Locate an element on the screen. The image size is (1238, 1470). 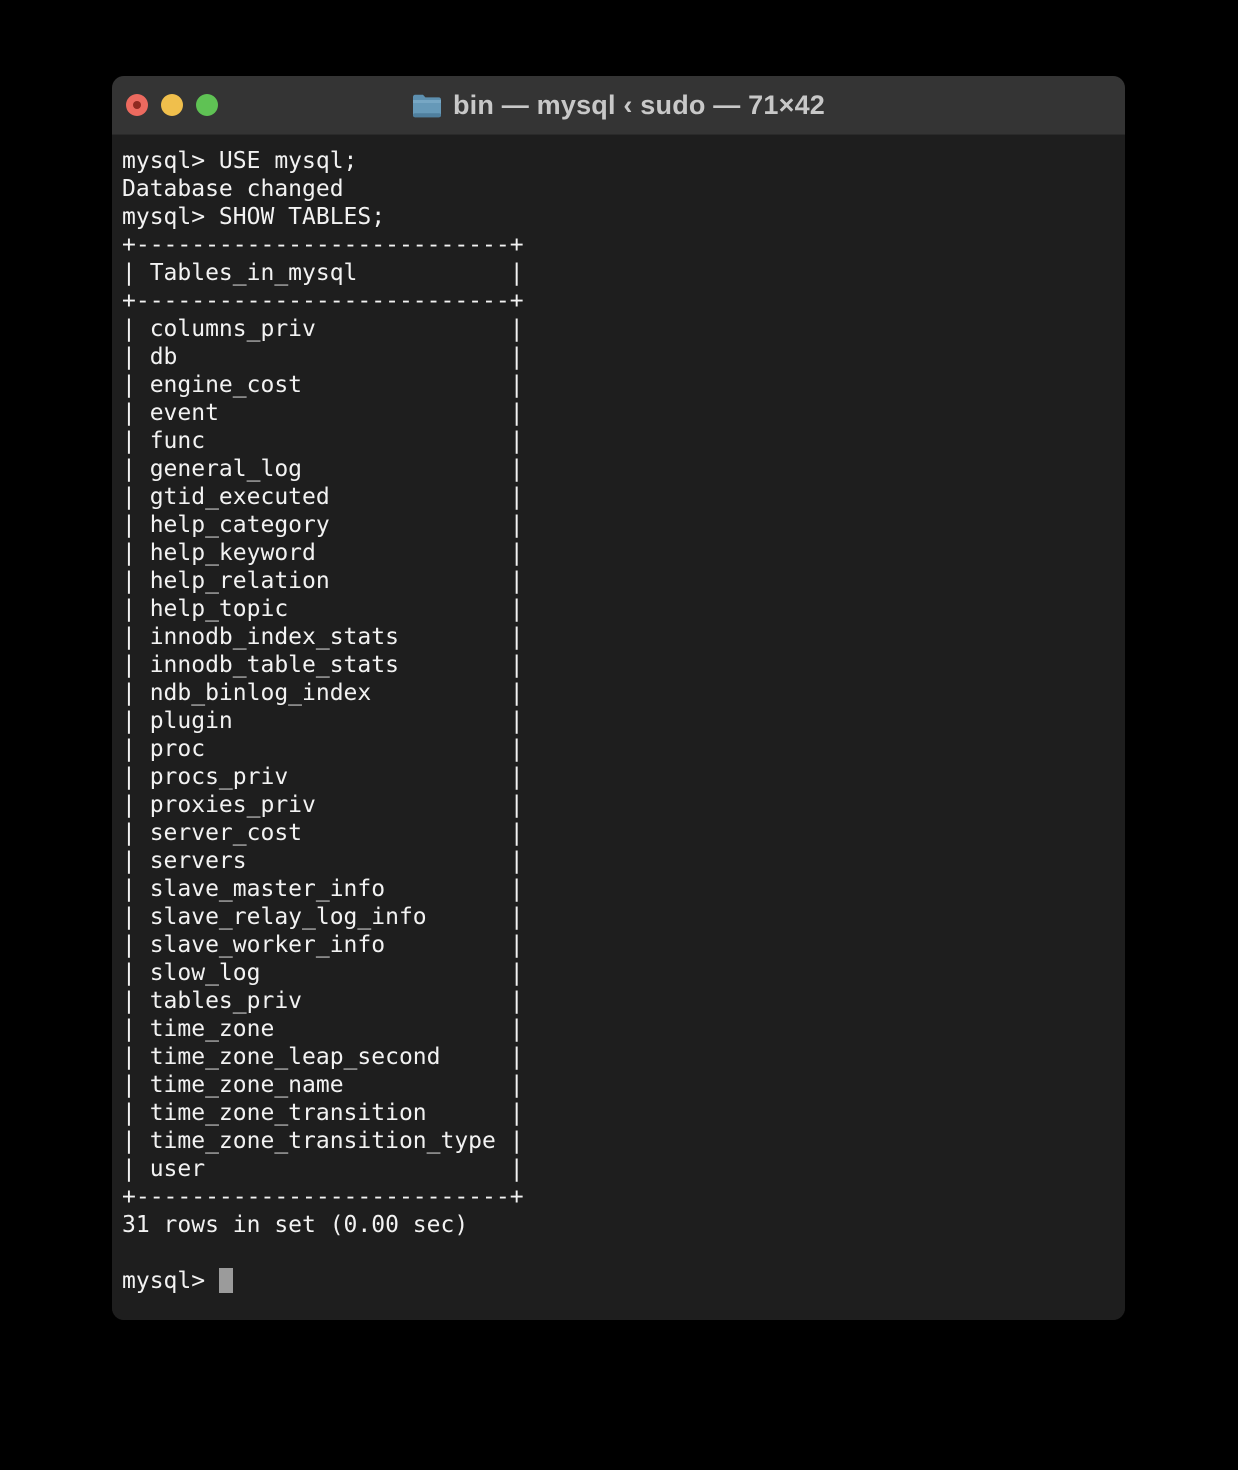
terminal-line: | tables_priv | is located at coordinates (323, 1001).